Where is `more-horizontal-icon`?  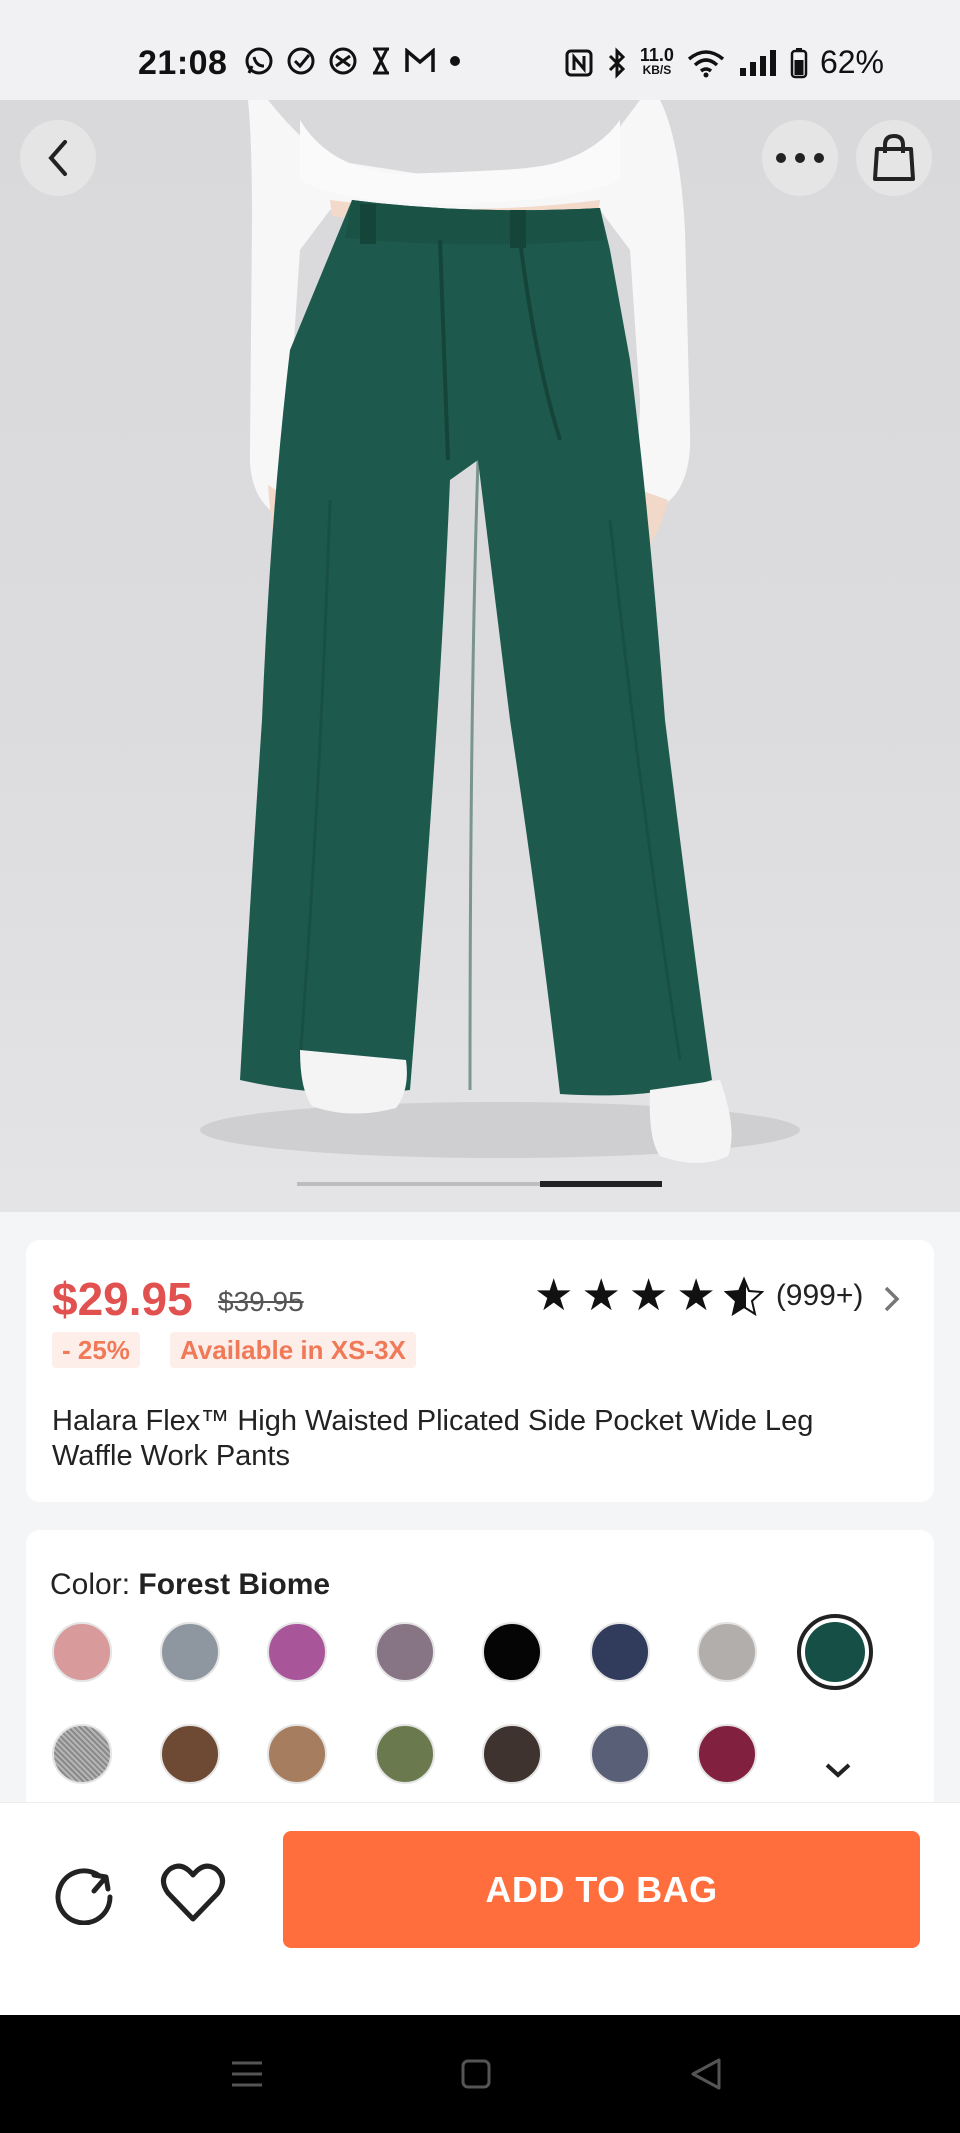 more-horizontal-icon is located at coordinates (800, 158).